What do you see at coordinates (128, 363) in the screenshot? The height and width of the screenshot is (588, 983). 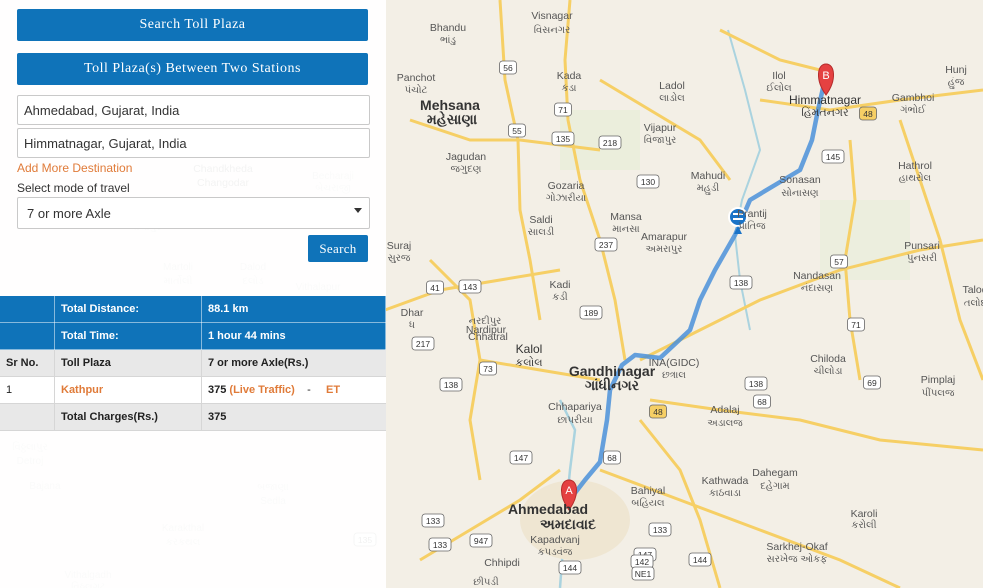 I see `header-plaza: Toll Plaza` at bounding box center [128, 363].